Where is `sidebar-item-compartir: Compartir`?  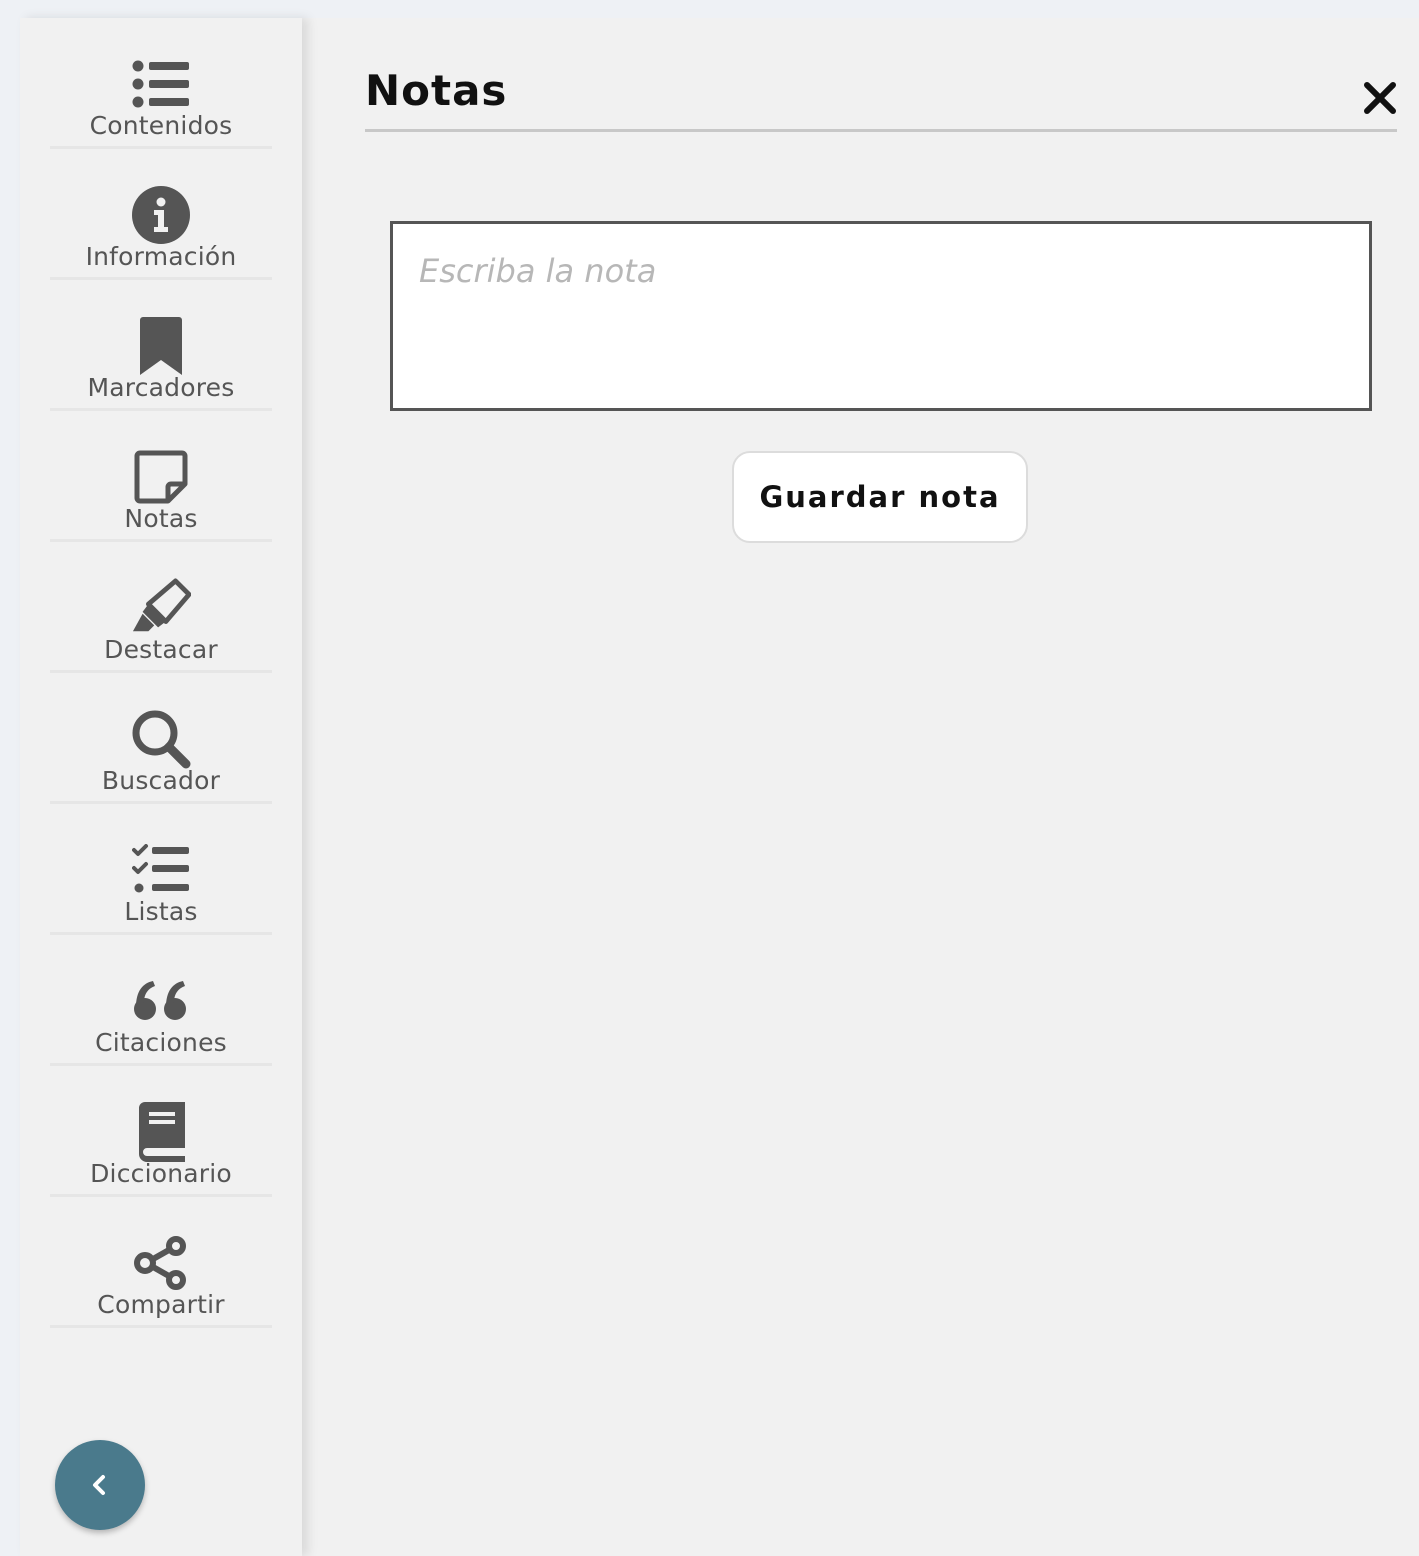 sidebar-item-compartir: Compartir is located at coordinates (161, 1262).